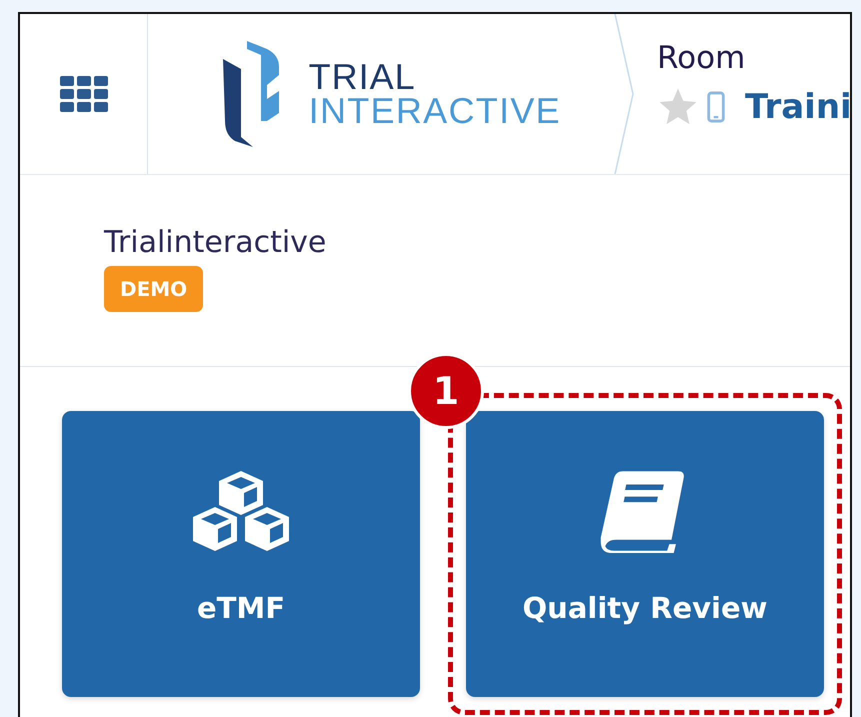  I want to click on room-title: Traini, so click(797, 107).